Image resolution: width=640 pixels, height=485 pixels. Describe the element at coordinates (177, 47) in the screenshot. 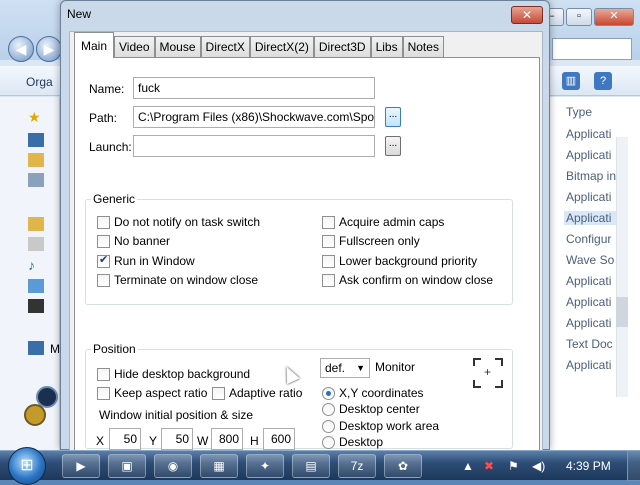

I see `tab-mouse: Mouse` at that location.